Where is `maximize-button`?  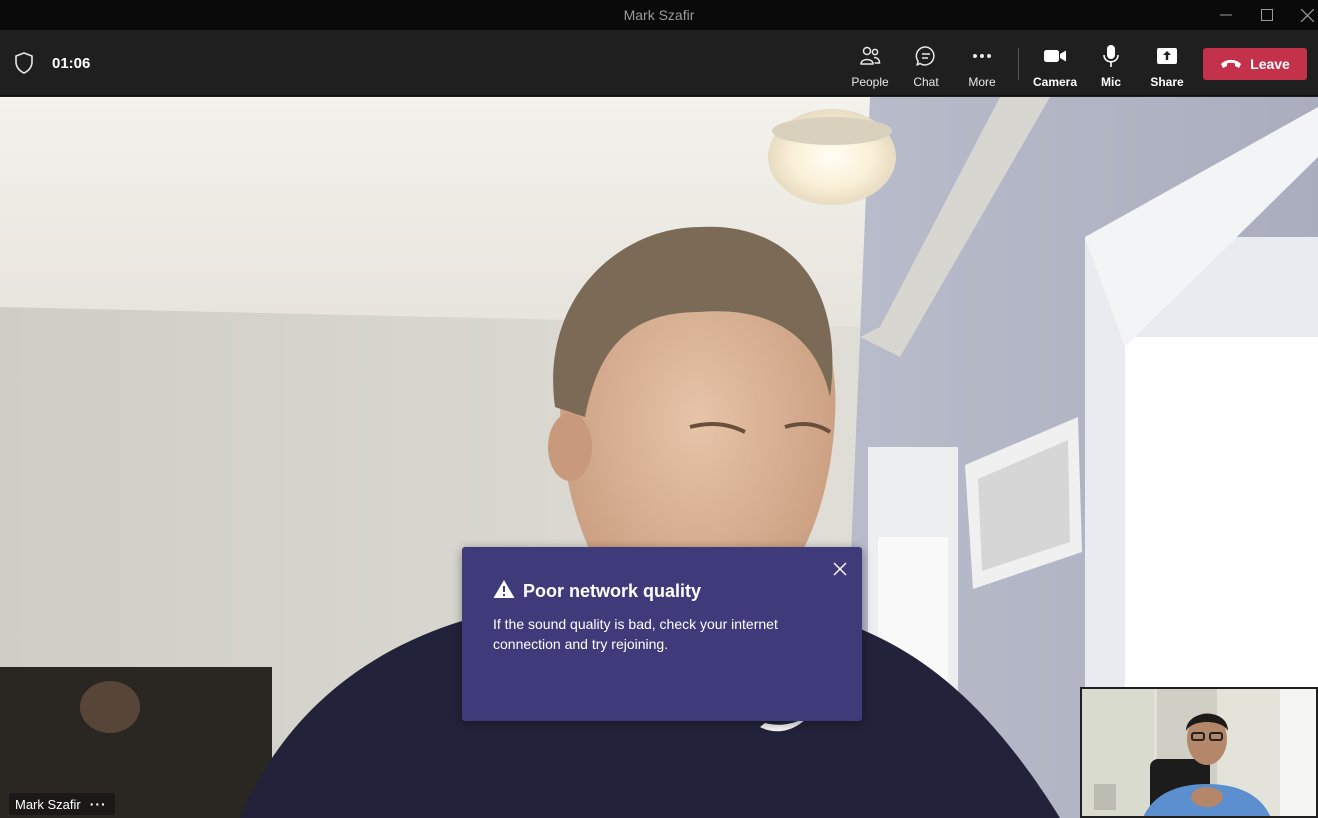
maximize-button is located at coordinates (1267, 15).